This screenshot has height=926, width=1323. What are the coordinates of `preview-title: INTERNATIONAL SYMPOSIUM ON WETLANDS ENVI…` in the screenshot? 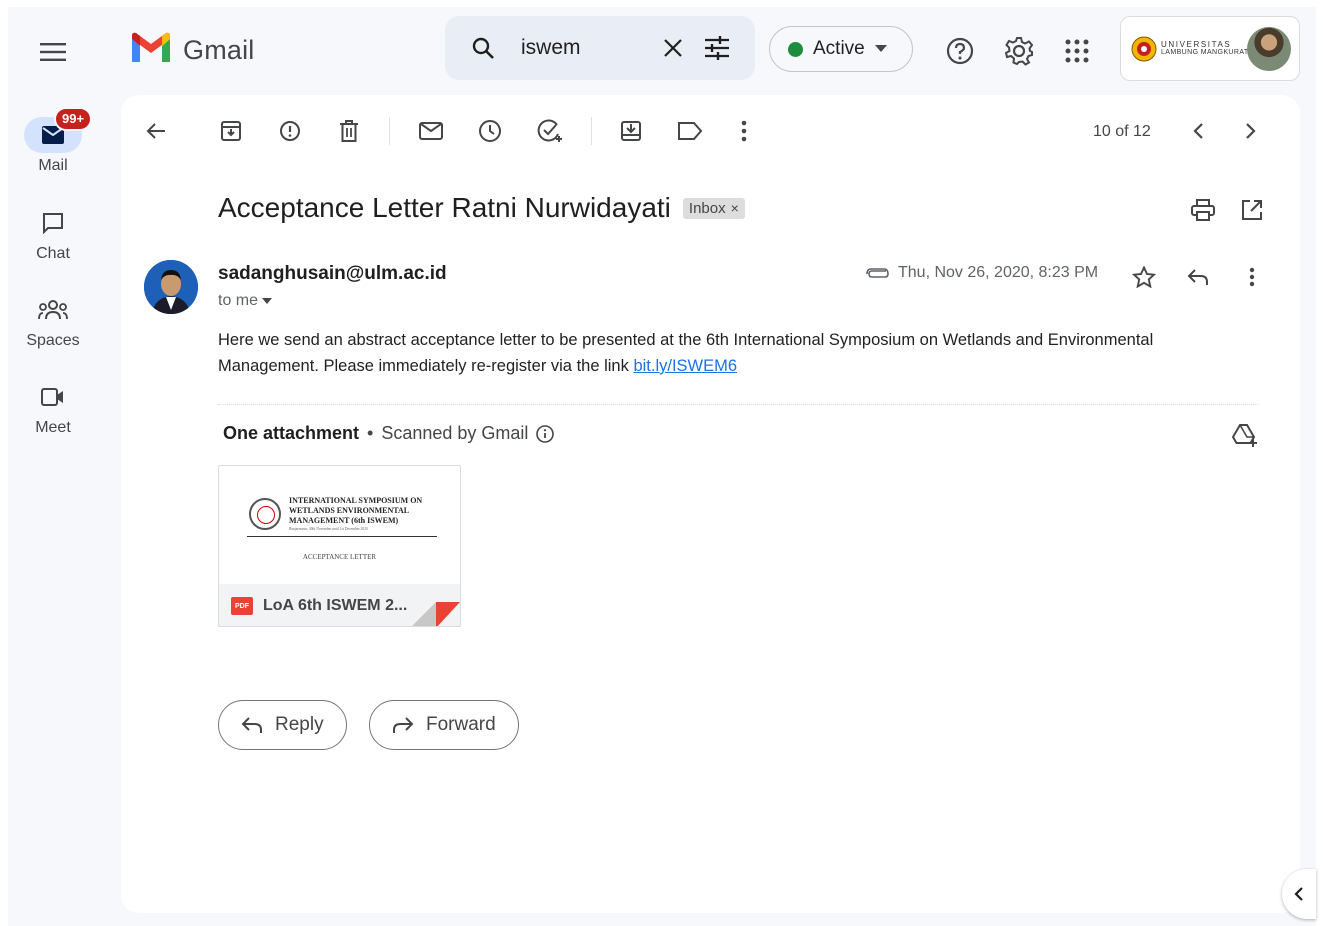 It's located at (356, 510).